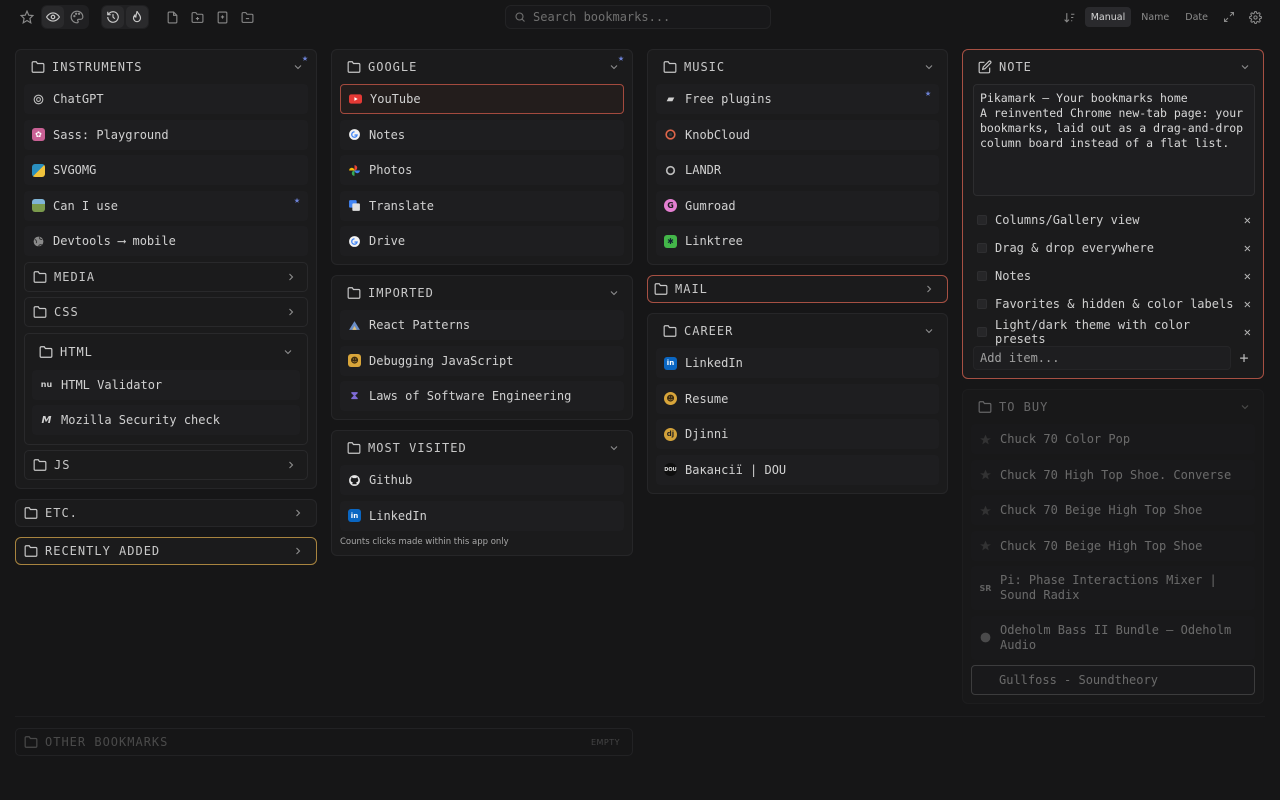  What do you see at coordinates (27, 17) in the screenshot?
I see `favorites-toggle-button` at bounding box center [27, 17].